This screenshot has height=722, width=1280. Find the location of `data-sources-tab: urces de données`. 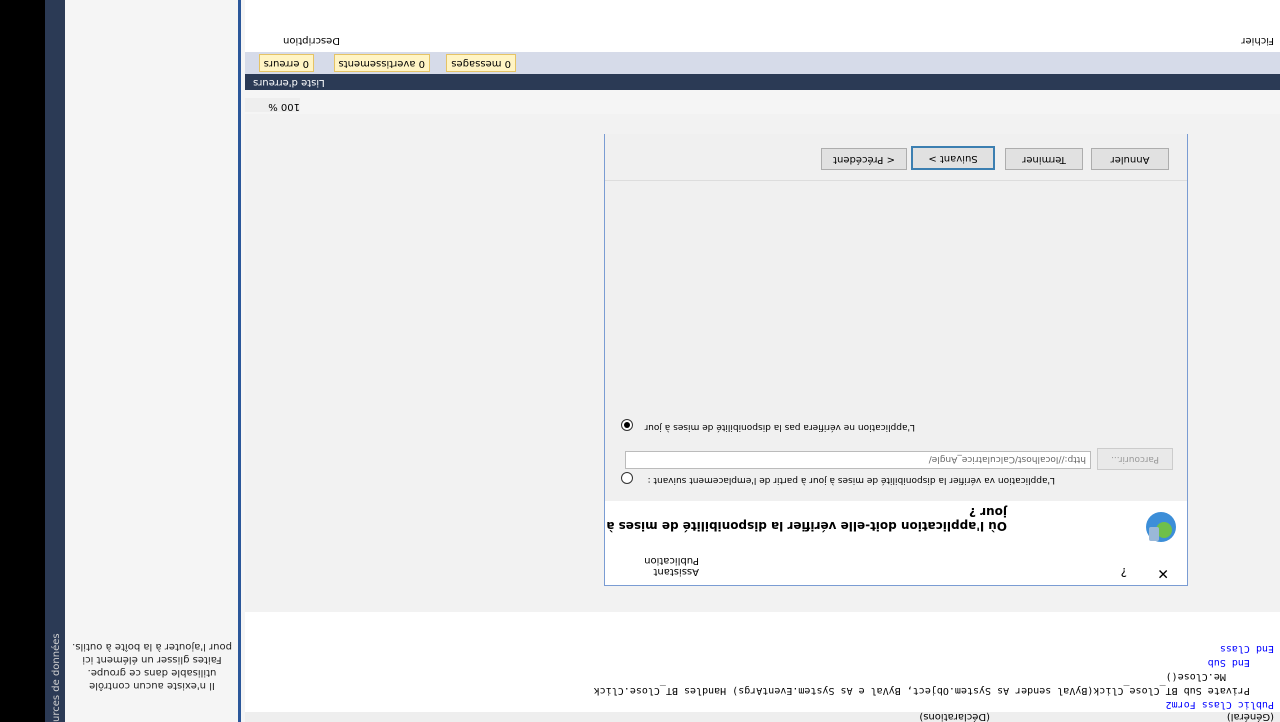

data-sources-tab: urces de données is located at coordinates (55, 361).